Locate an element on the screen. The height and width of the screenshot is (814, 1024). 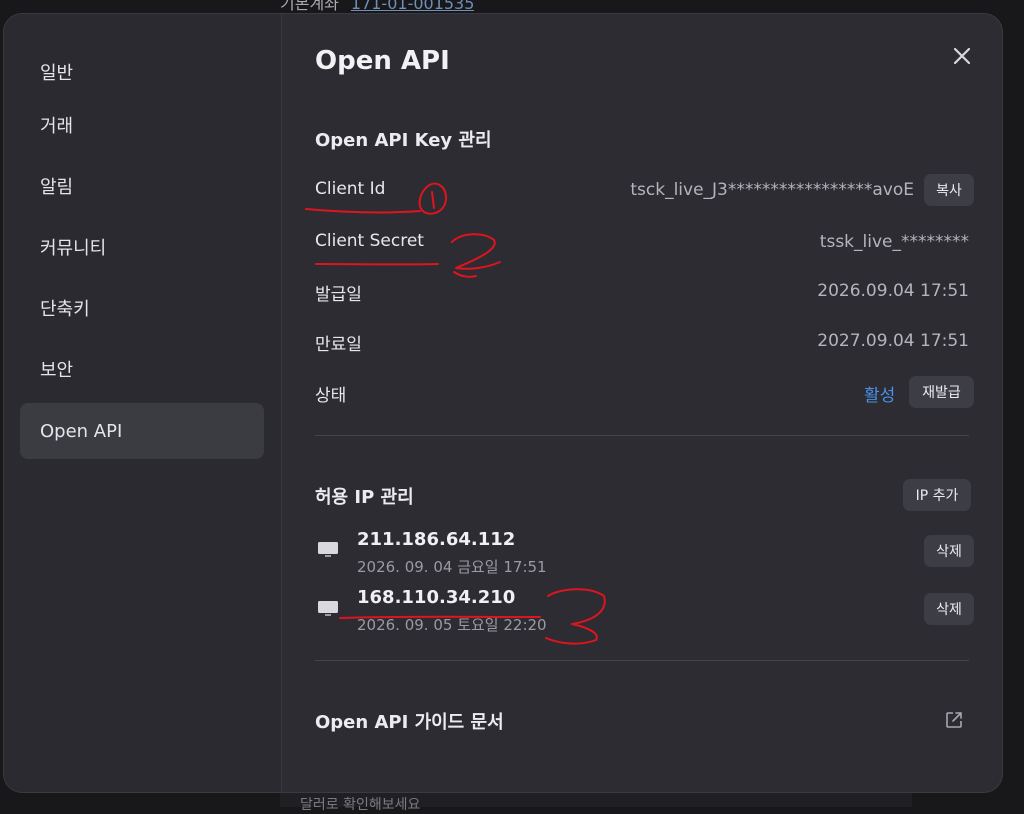
sidebar-item-label: 일반 is located at coordinates (56, 72).